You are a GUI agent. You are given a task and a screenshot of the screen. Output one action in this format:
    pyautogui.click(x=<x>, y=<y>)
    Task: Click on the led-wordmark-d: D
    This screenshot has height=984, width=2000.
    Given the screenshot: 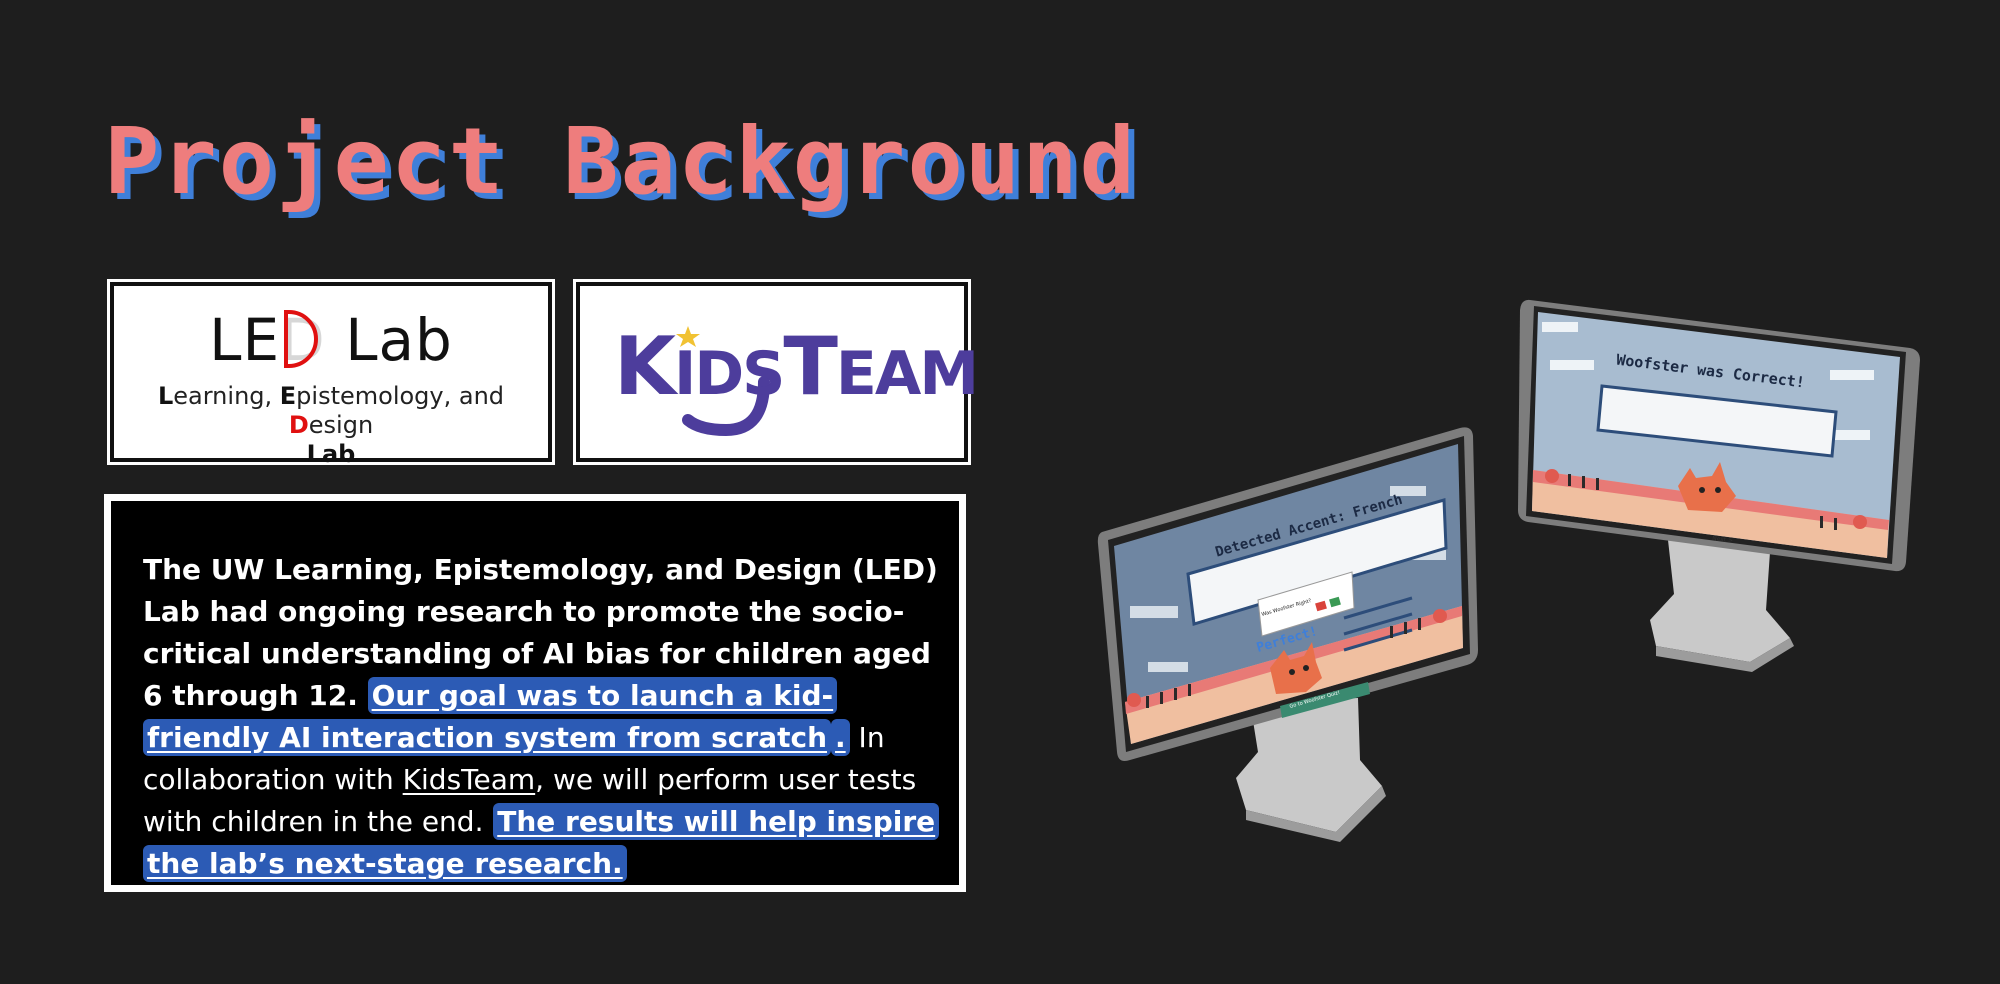 What is the action you would take?
    pyautogui.click(x=303, y=340)
    